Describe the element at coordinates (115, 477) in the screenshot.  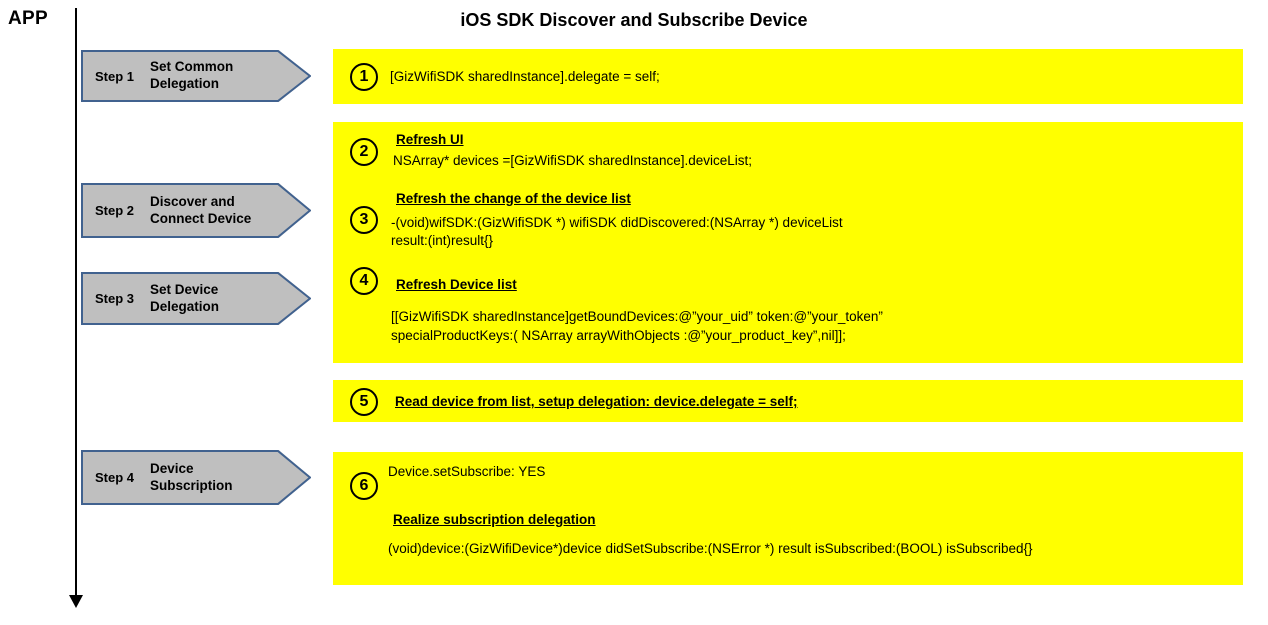
I see `step-number-4: Step 4` at that location.